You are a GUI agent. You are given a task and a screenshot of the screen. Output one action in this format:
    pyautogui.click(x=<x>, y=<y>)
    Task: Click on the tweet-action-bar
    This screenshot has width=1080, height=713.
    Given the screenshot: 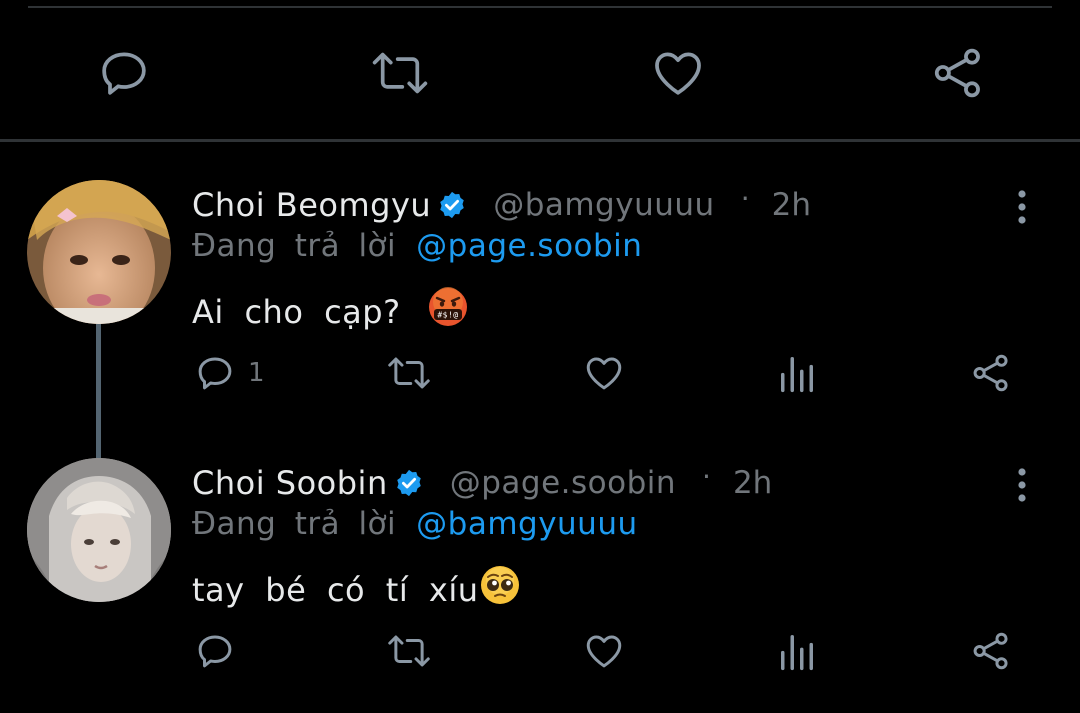 What is the action you would take?
    pyautogui.click(x=540, y=653)
    